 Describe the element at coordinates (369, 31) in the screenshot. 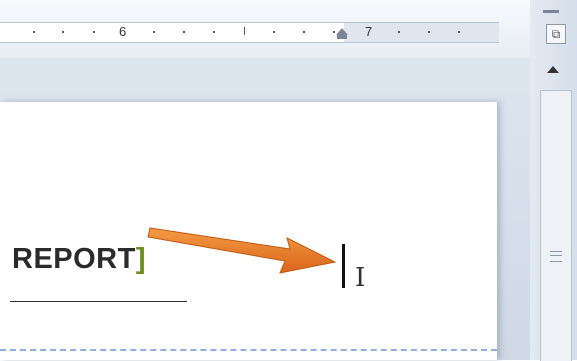

I see `ruler-number-7: 7` at that location.